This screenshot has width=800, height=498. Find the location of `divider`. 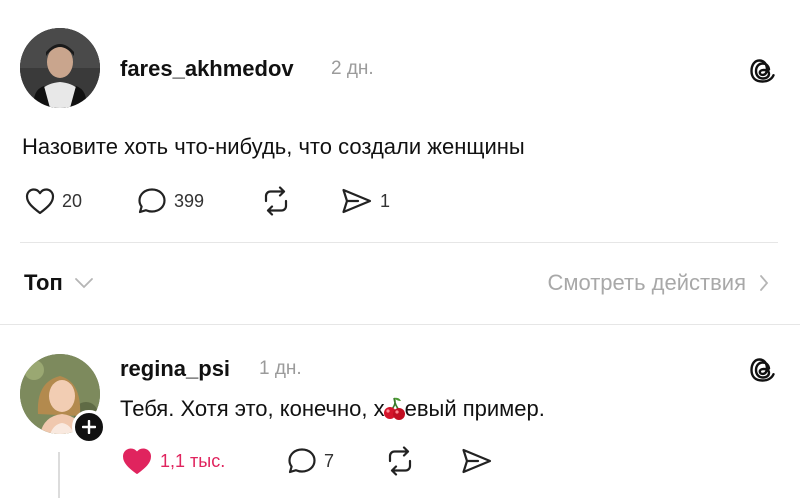

divider is located at coordinates (399, 242).